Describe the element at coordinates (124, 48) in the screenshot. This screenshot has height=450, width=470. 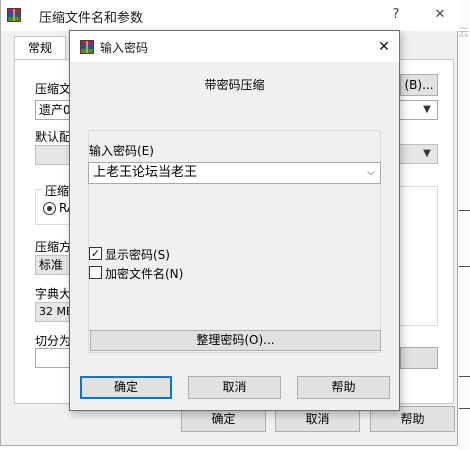
I see `enter-password-title: 输入密码` at that location.